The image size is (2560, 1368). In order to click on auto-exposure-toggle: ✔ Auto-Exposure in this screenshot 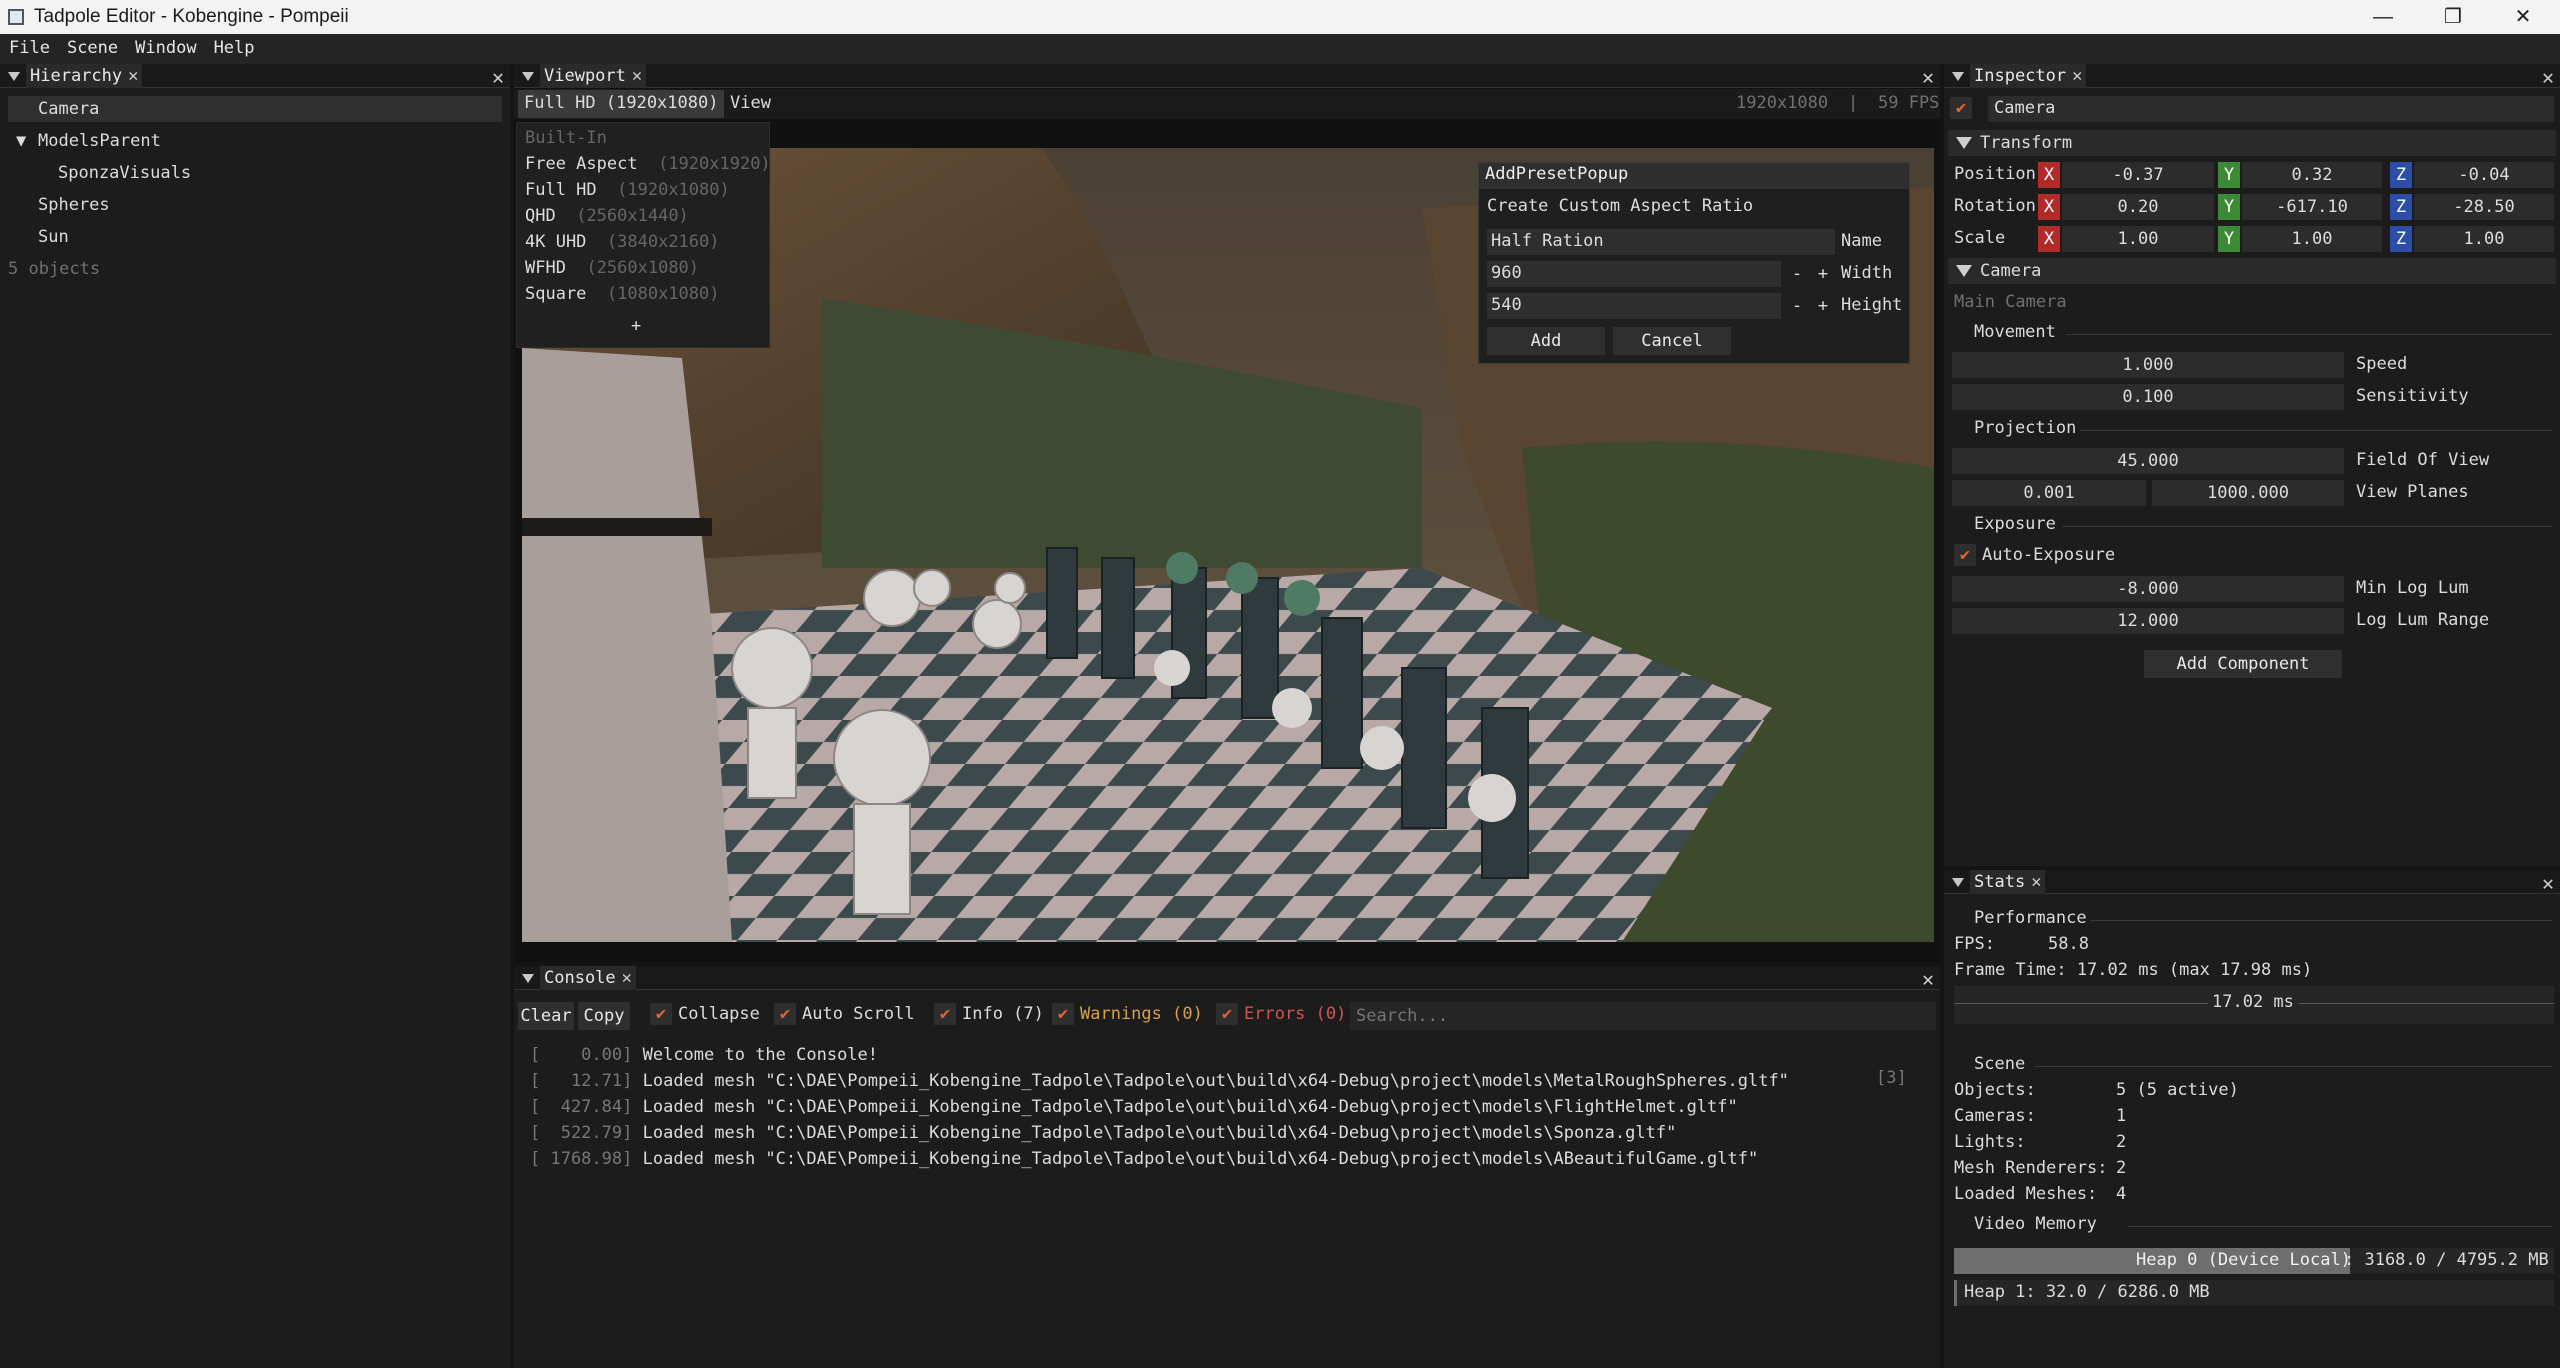, I will do `click(2034, 555)`.